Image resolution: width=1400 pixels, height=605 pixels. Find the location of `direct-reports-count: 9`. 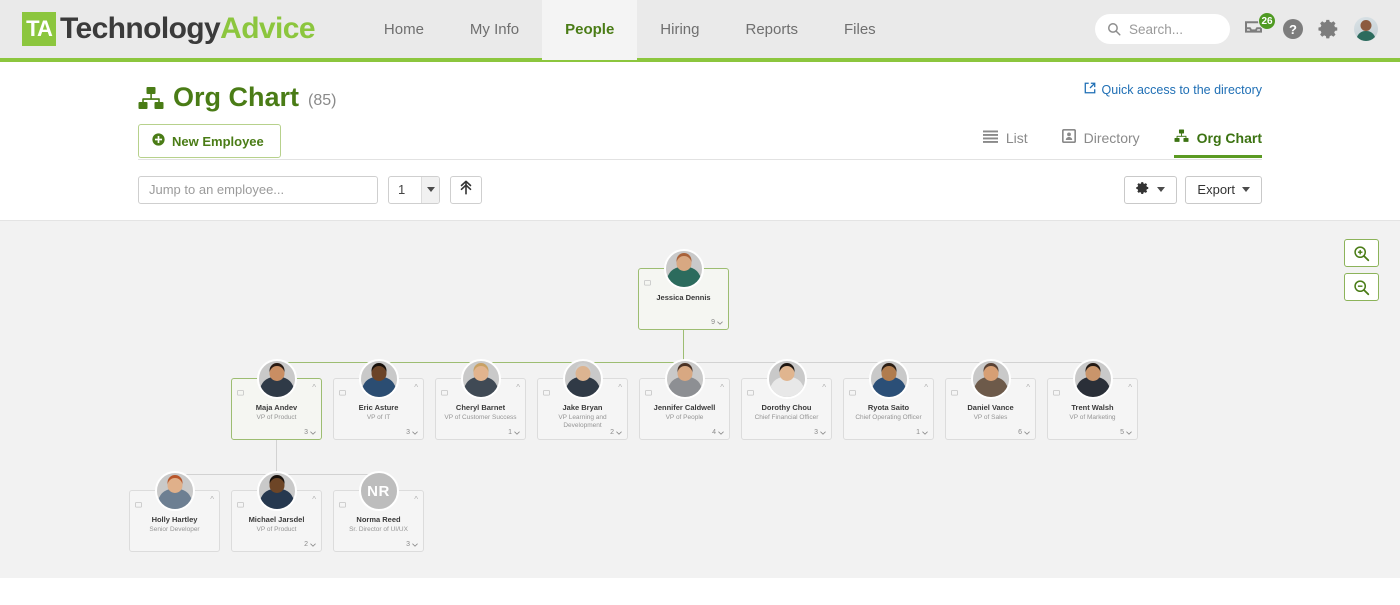

direct-reports-count: 9 is located at coordinates (717, 322).